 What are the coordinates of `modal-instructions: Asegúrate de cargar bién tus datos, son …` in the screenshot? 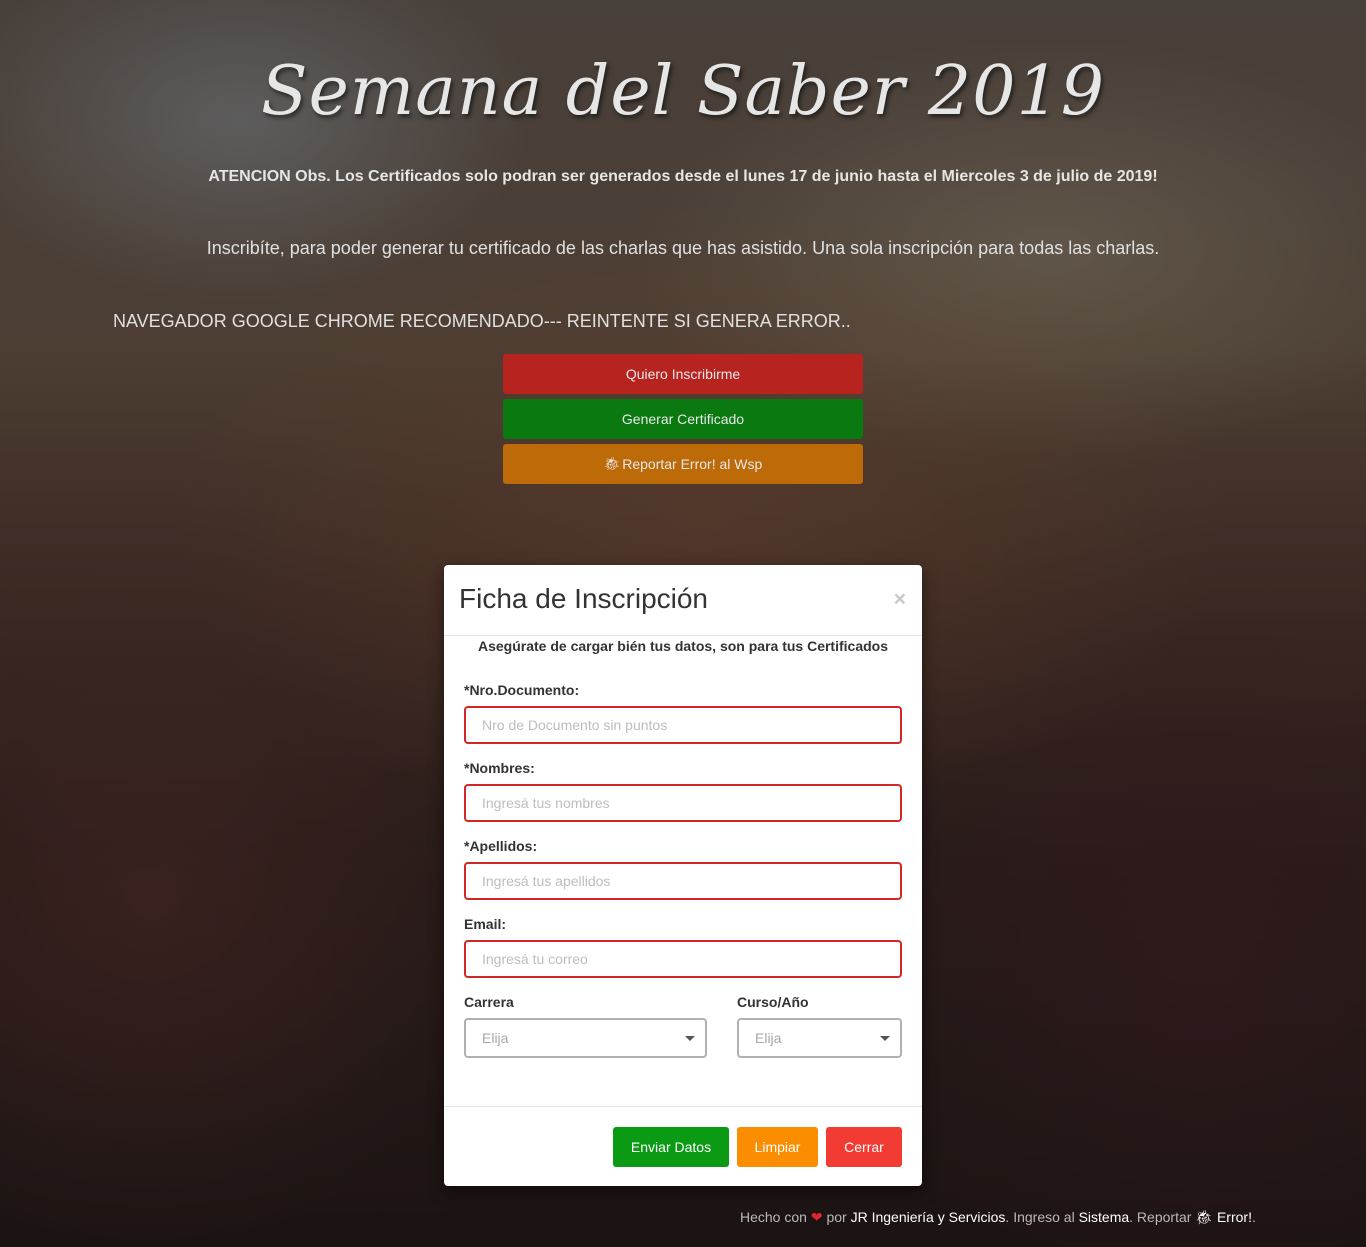 It's located at (683, 646).